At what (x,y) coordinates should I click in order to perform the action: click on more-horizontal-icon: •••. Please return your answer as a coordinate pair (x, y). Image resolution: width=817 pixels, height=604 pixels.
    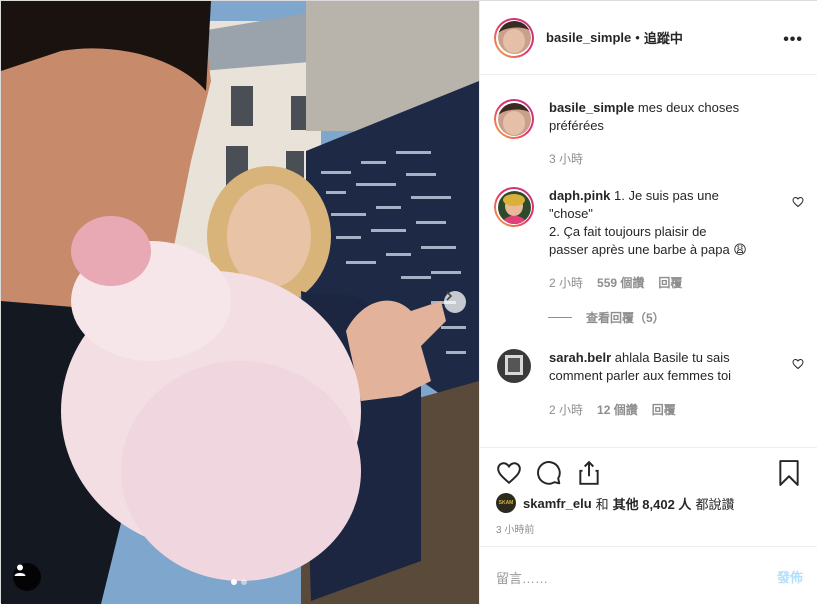
    Looking at the image, I should click on (793, 40).